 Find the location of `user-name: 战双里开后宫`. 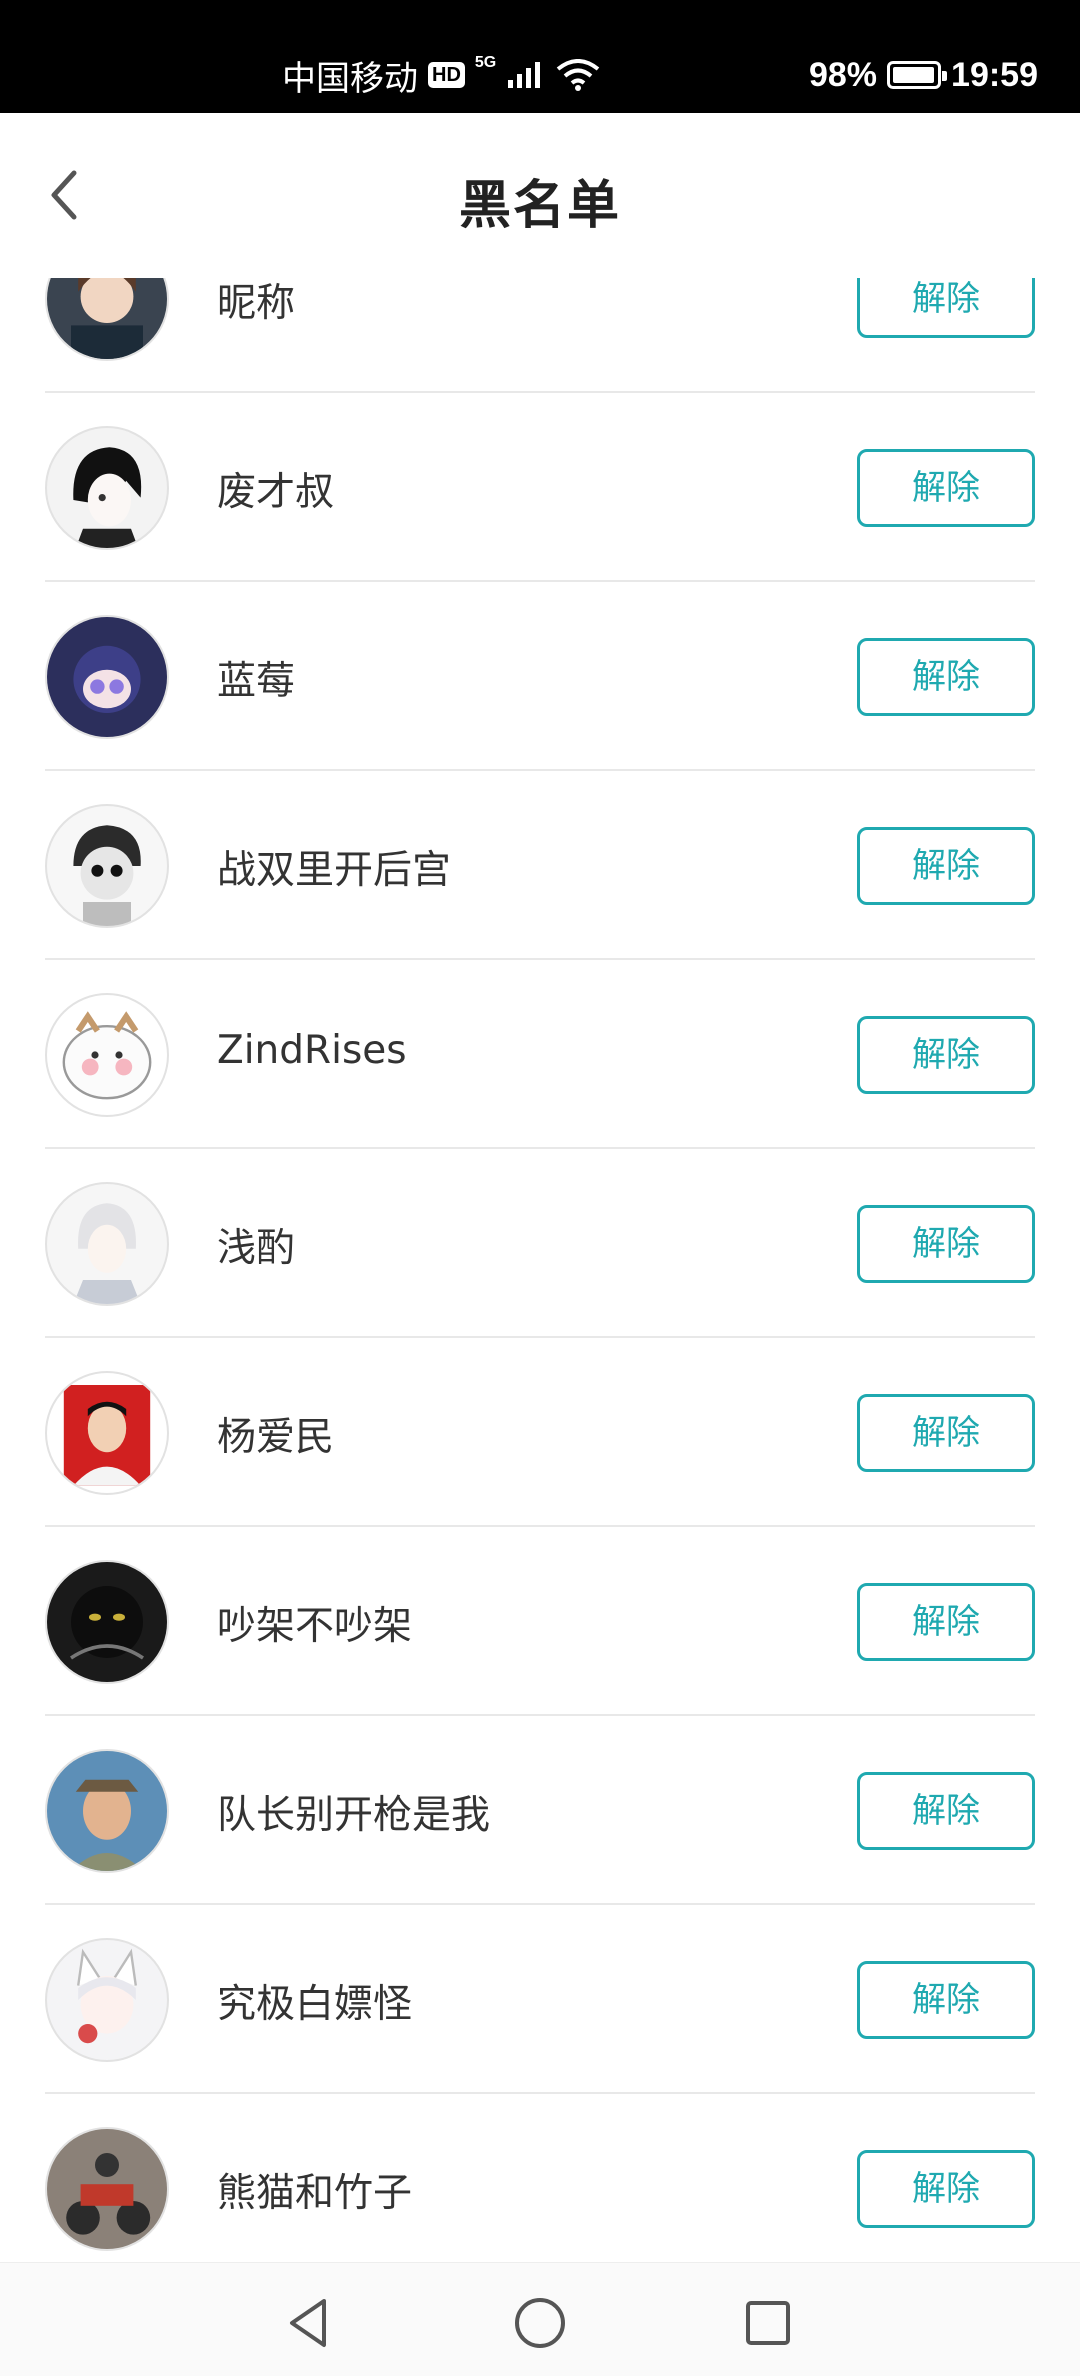

user-name: 战双里开后宫 is located at coordinates (334, 870).